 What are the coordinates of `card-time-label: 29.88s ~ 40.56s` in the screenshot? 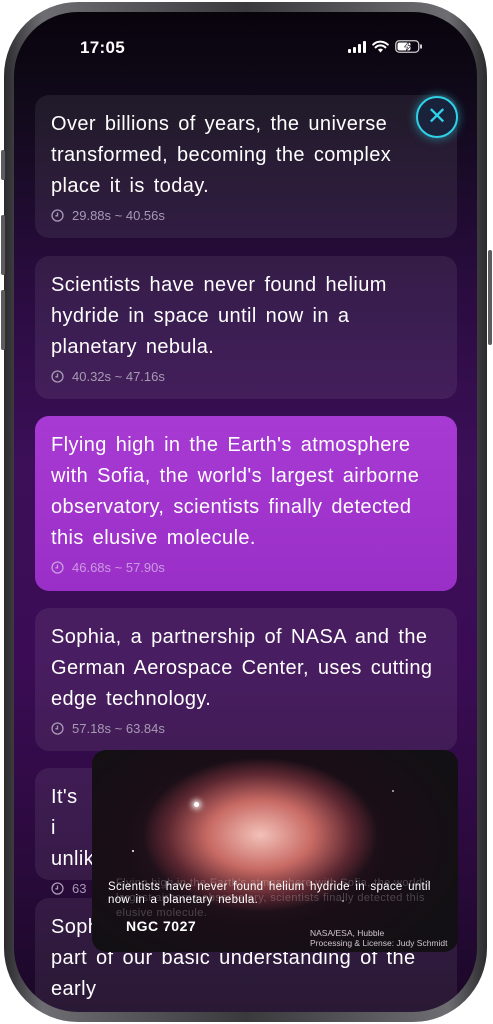 It's located at (118, 215).